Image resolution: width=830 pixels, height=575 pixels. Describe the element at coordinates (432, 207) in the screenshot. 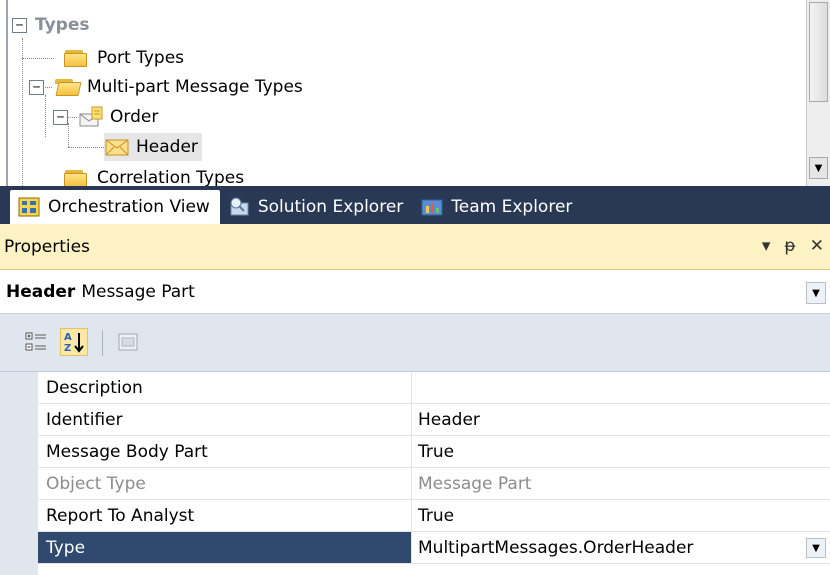

I see `team-explorer-icon` at that location.